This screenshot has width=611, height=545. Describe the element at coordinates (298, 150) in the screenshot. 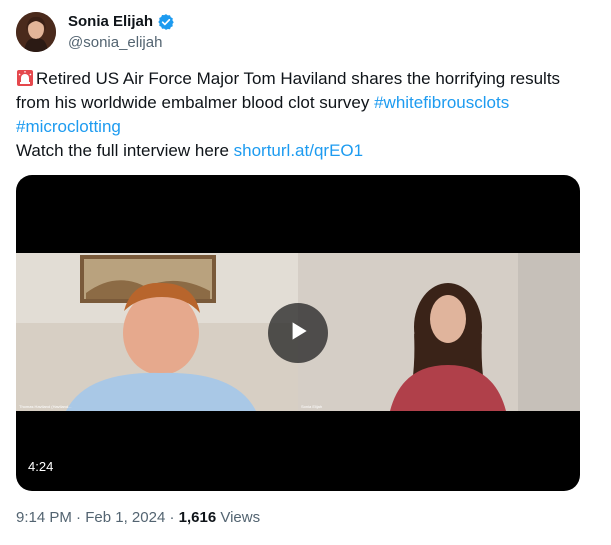

I see `interview-link: shorturl.at/qrEO1` at that location.